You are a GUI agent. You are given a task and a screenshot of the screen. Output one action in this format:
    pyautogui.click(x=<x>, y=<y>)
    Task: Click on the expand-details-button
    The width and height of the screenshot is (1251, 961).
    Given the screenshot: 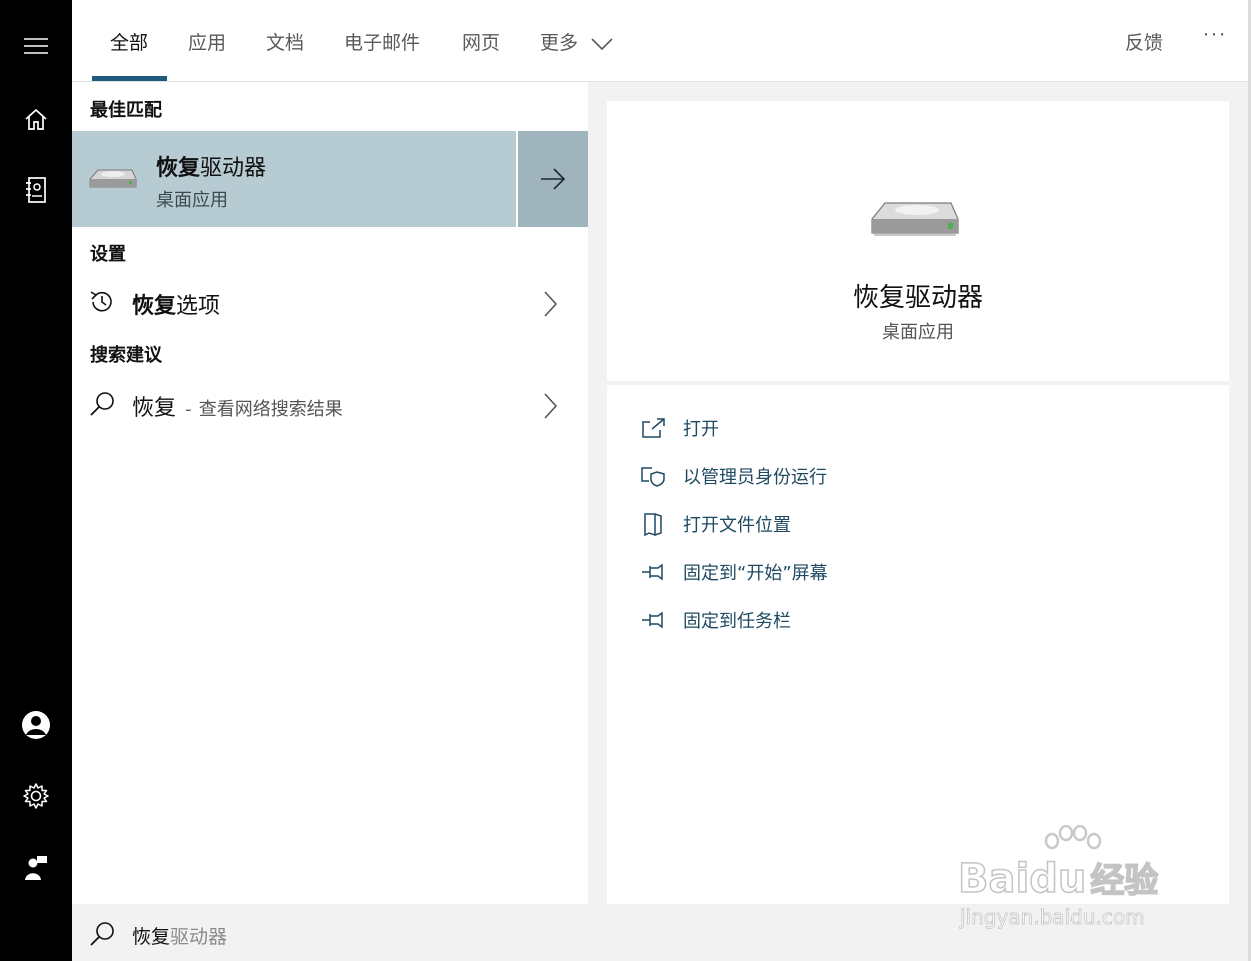 What is the action you would take?
    pyautogui.click(x=553, y=179)
    